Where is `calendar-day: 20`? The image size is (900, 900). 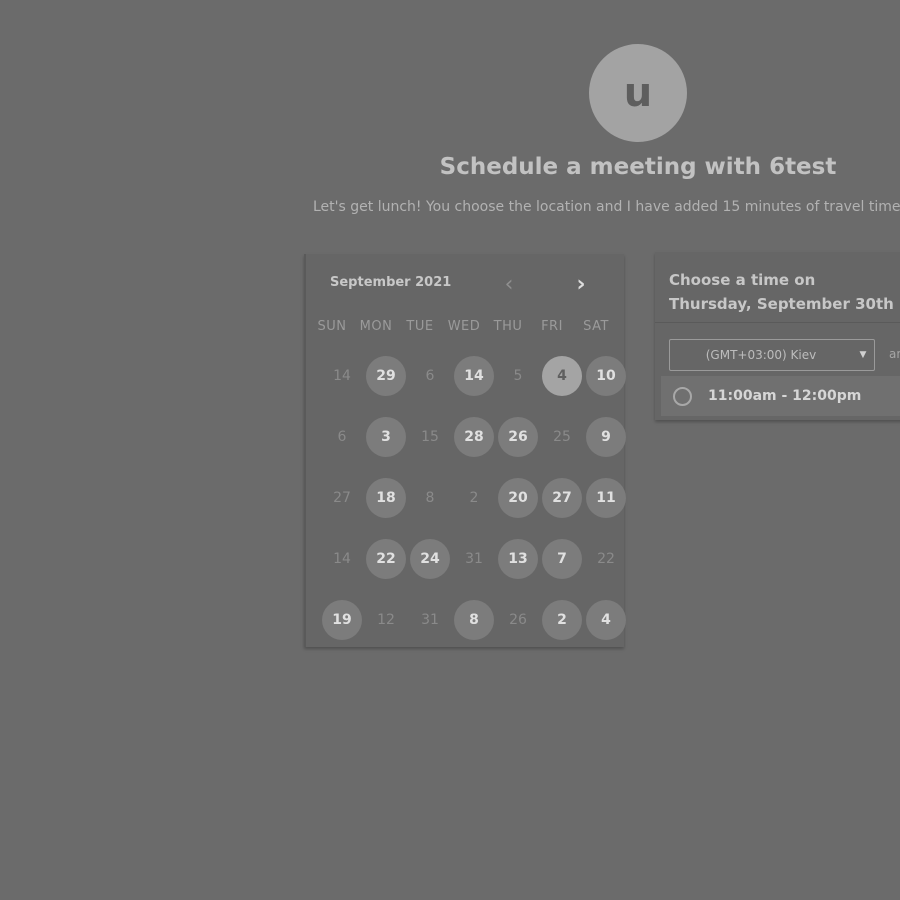 calendar-day: 20 is located at coordinates (518, 498).